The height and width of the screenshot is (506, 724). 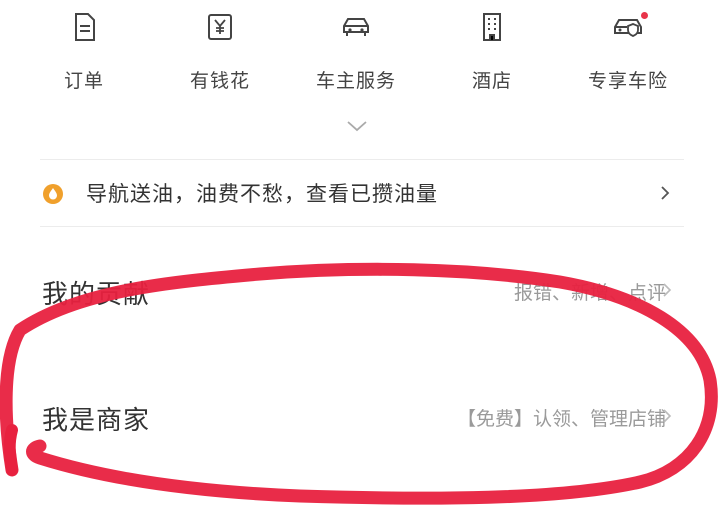 I want to click on grid-item-label: 专享车险, so click(x=627, y=81).